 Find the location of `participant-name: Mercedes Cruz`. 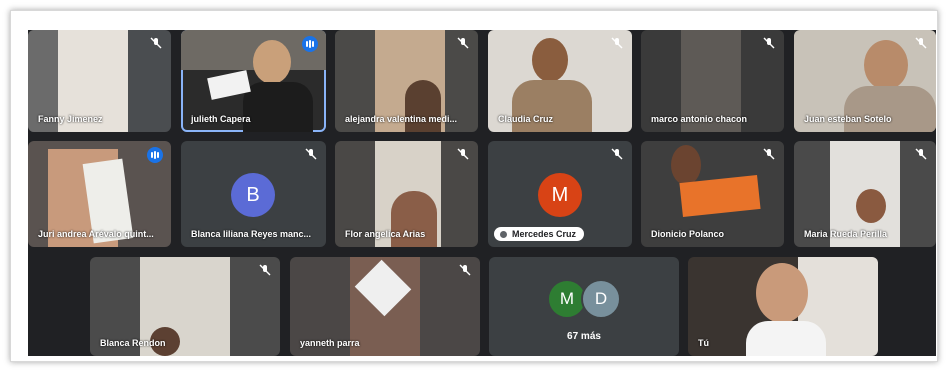

participant-name: Mercedes Cruz is located at coordinates (544, 234).